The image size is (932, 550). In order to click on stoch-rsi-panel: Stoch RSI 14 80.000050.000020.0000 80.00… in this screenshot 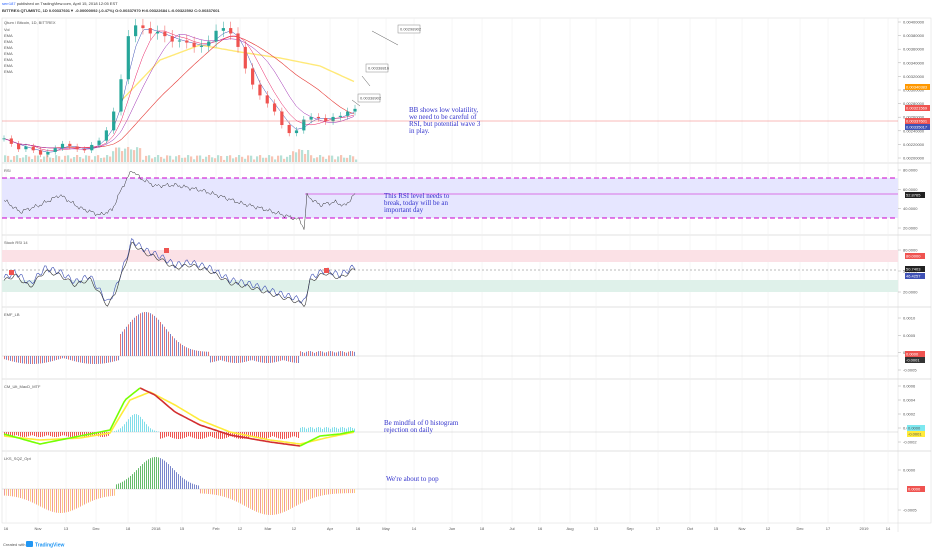, I will do `click(463, 273)`.